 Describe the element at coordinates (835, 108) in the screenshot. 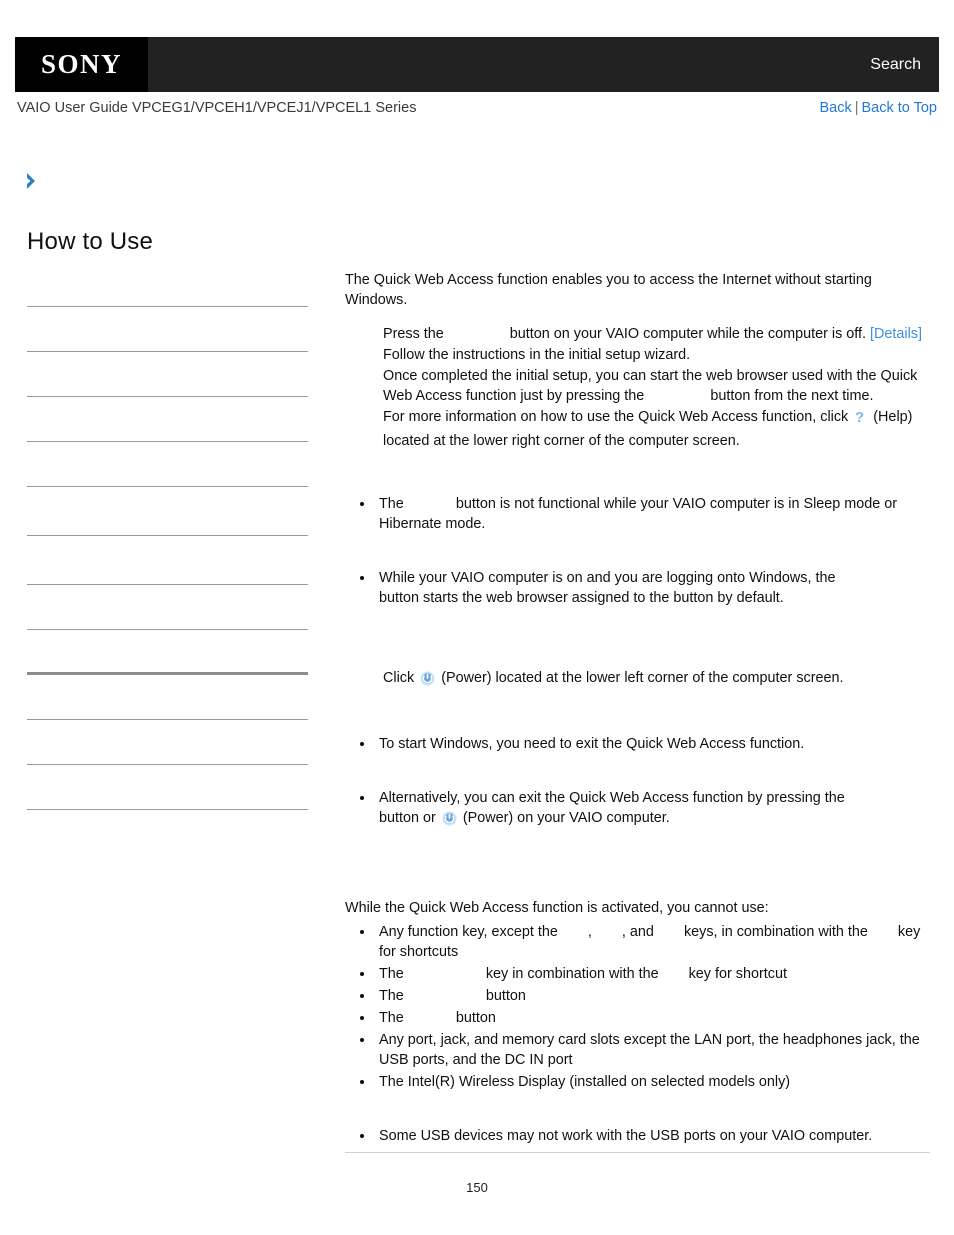

I see `back-link: Back` at that location.